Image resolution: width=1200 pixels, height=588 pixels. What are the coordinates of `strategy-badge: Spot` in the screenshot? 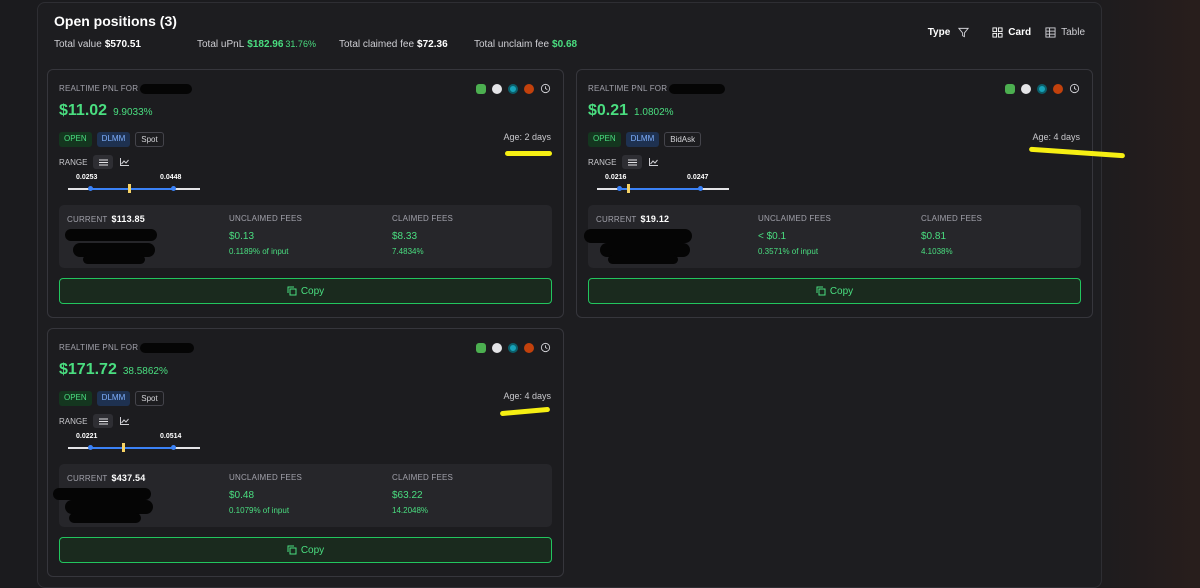 It's located at (149, 398).